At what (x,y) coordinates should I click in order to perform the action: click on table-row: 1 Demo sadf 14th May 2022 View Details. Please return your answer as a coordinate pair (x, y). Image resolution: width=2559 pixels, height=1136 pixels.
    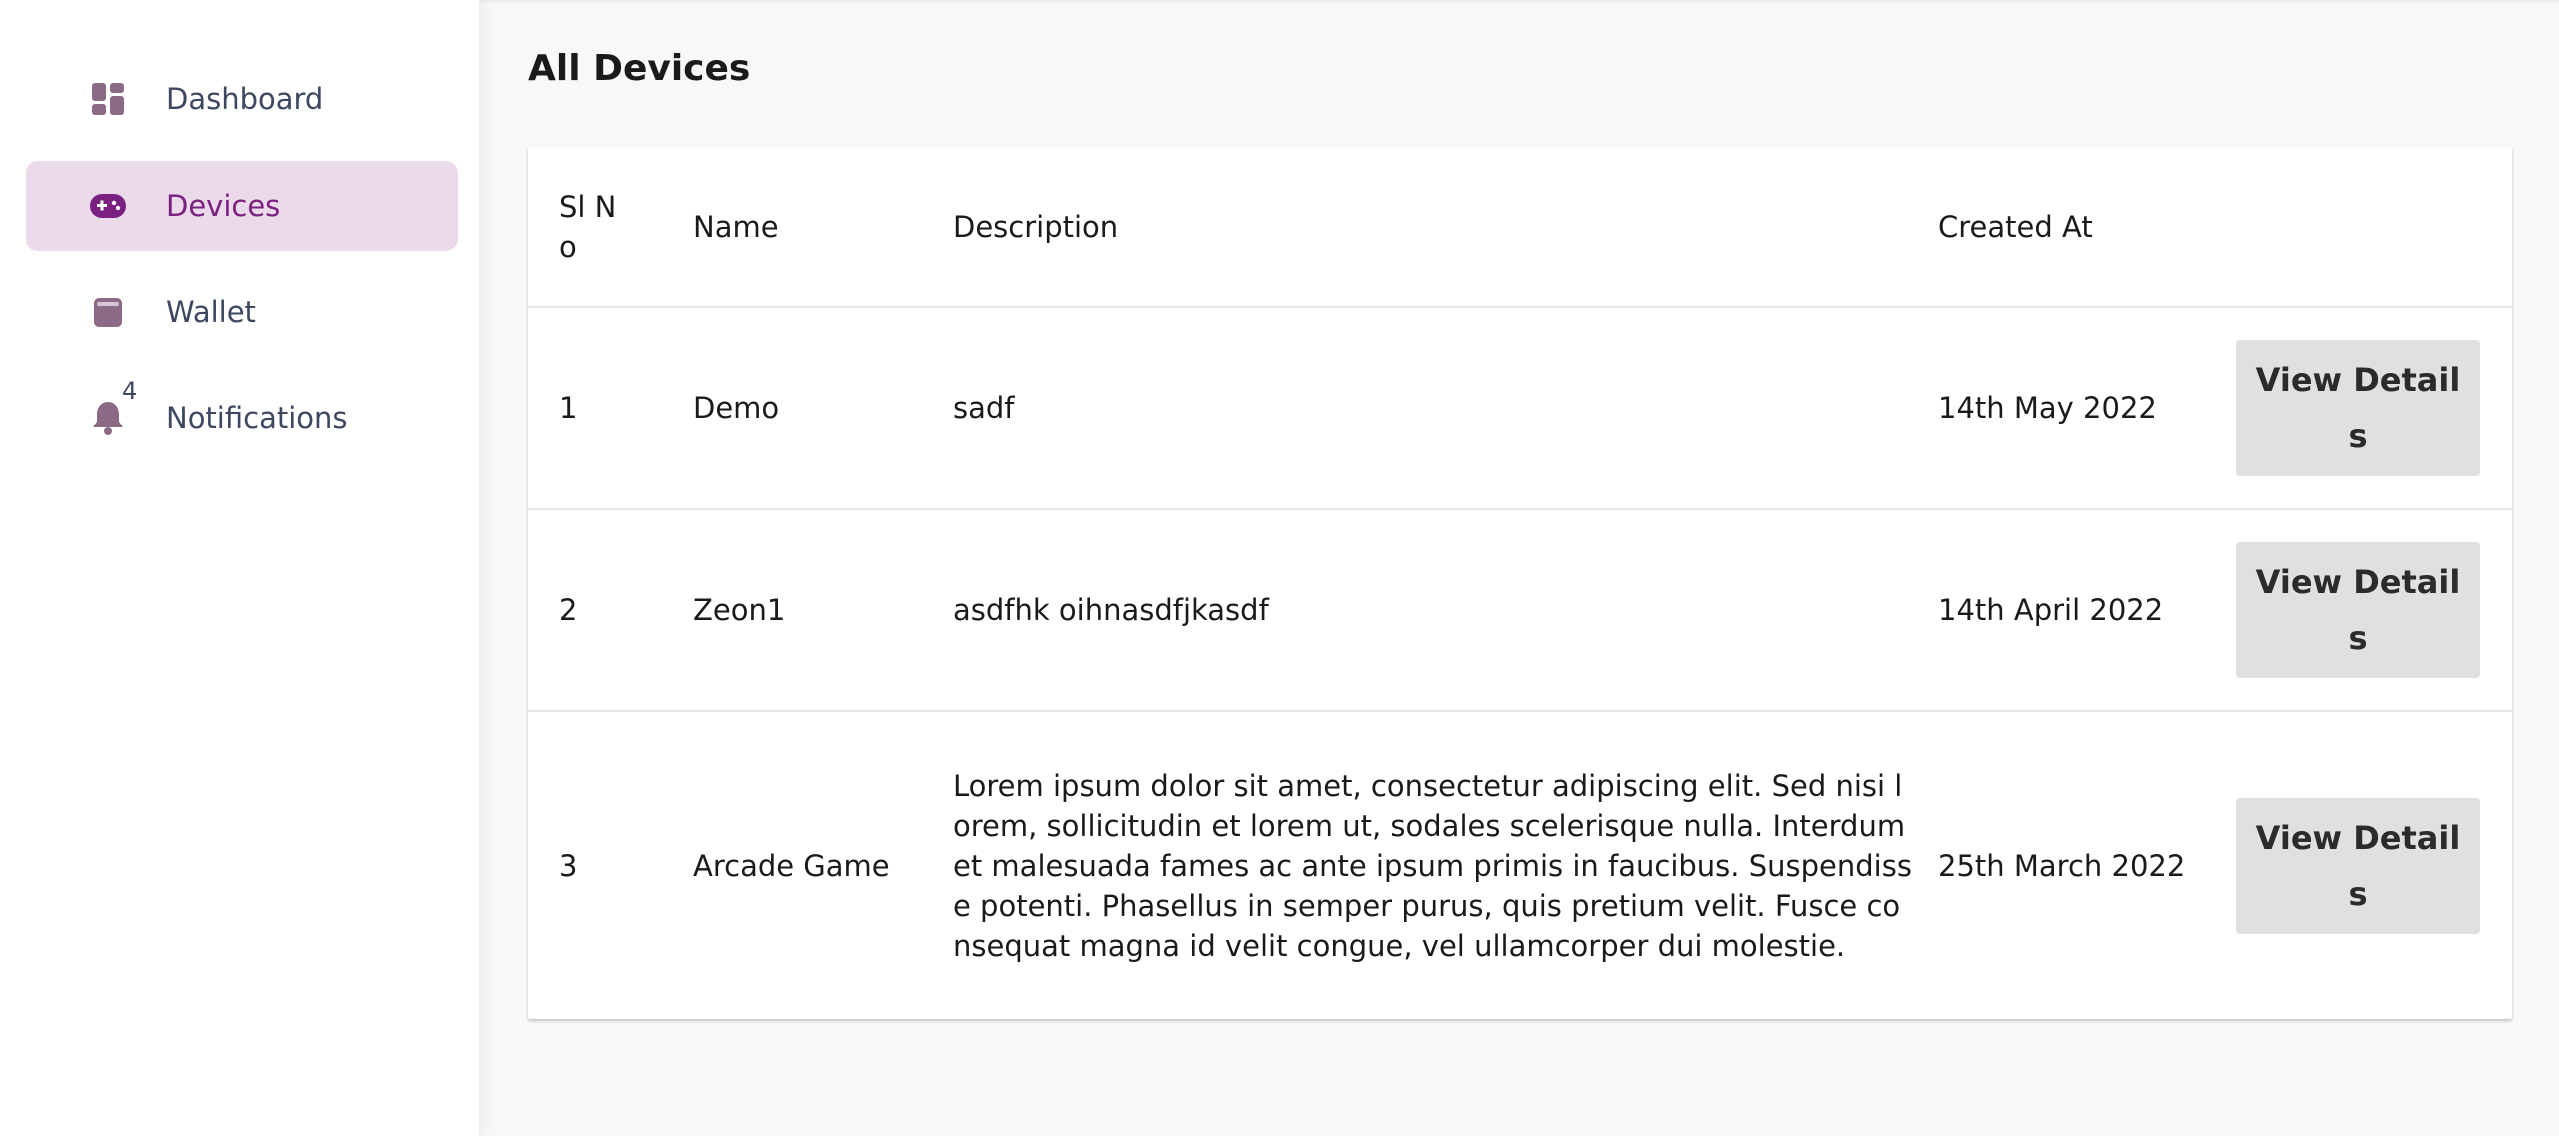
    Looking at the image, I should click on (1520, 409).